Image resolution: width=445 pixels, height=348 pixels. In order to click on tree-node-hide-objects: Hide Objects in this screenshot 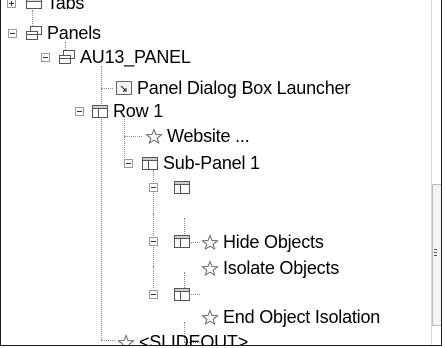, I will do `click(262, 242)`.